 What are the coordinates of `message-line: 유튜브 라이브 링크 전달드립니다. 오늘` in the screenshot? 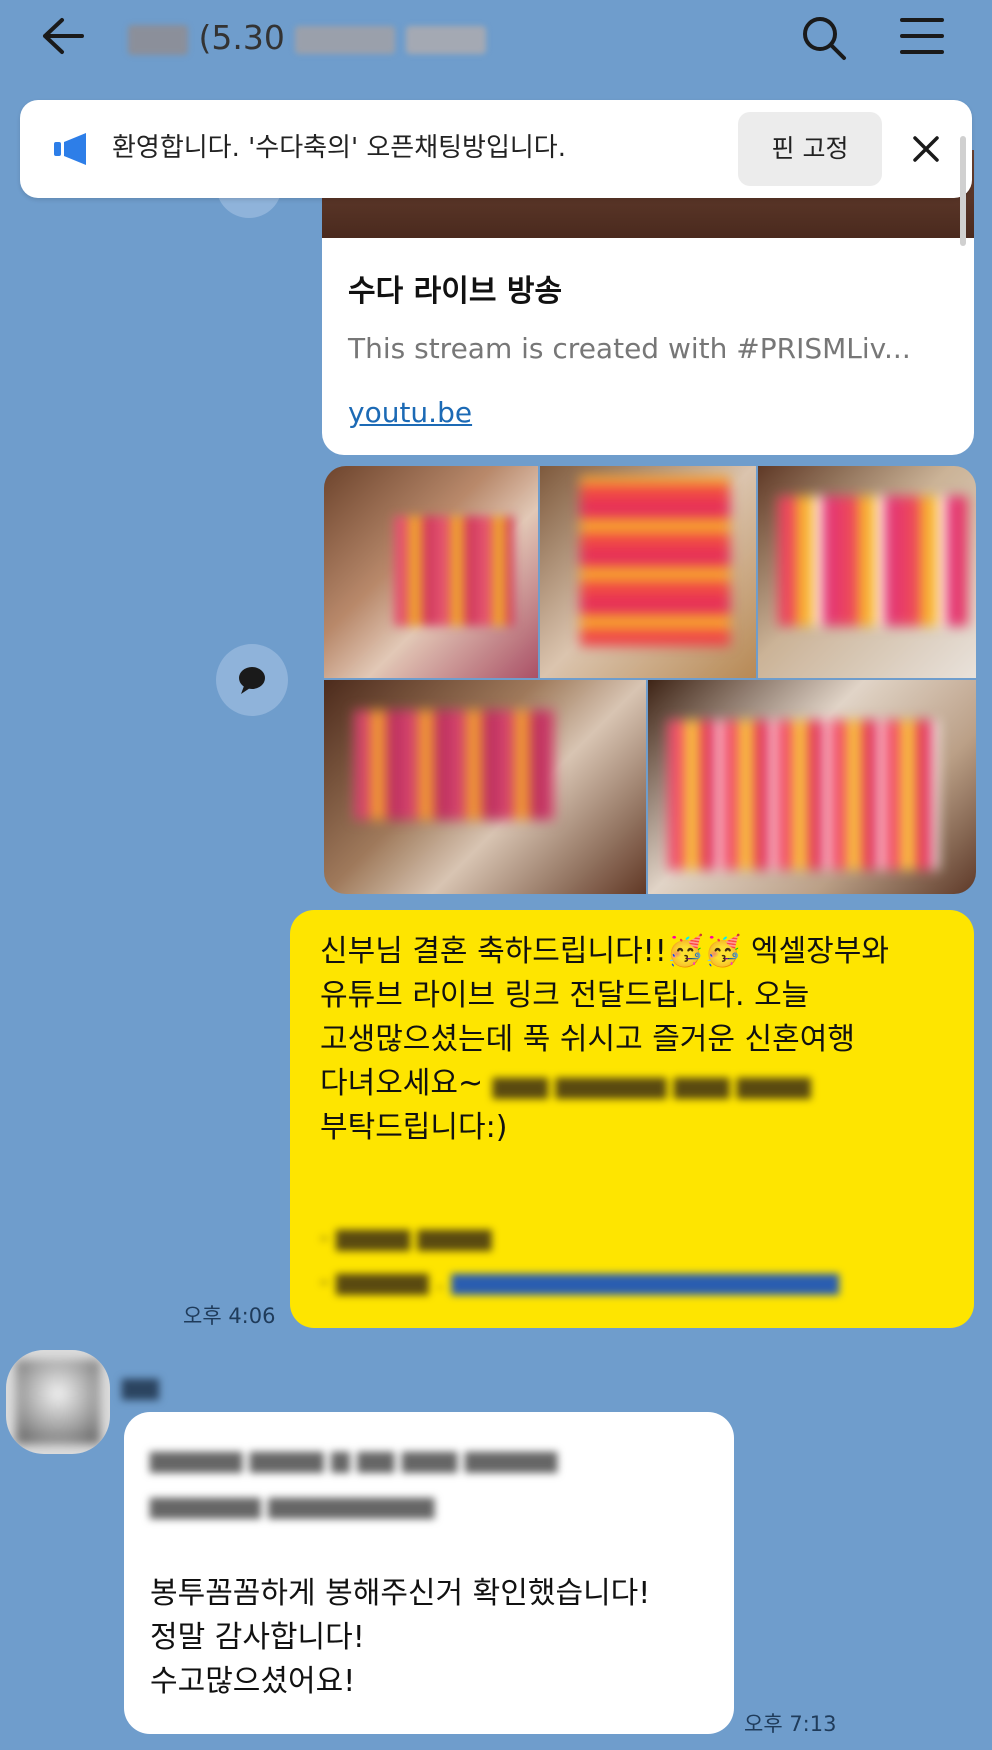 It's located at (565, 995).